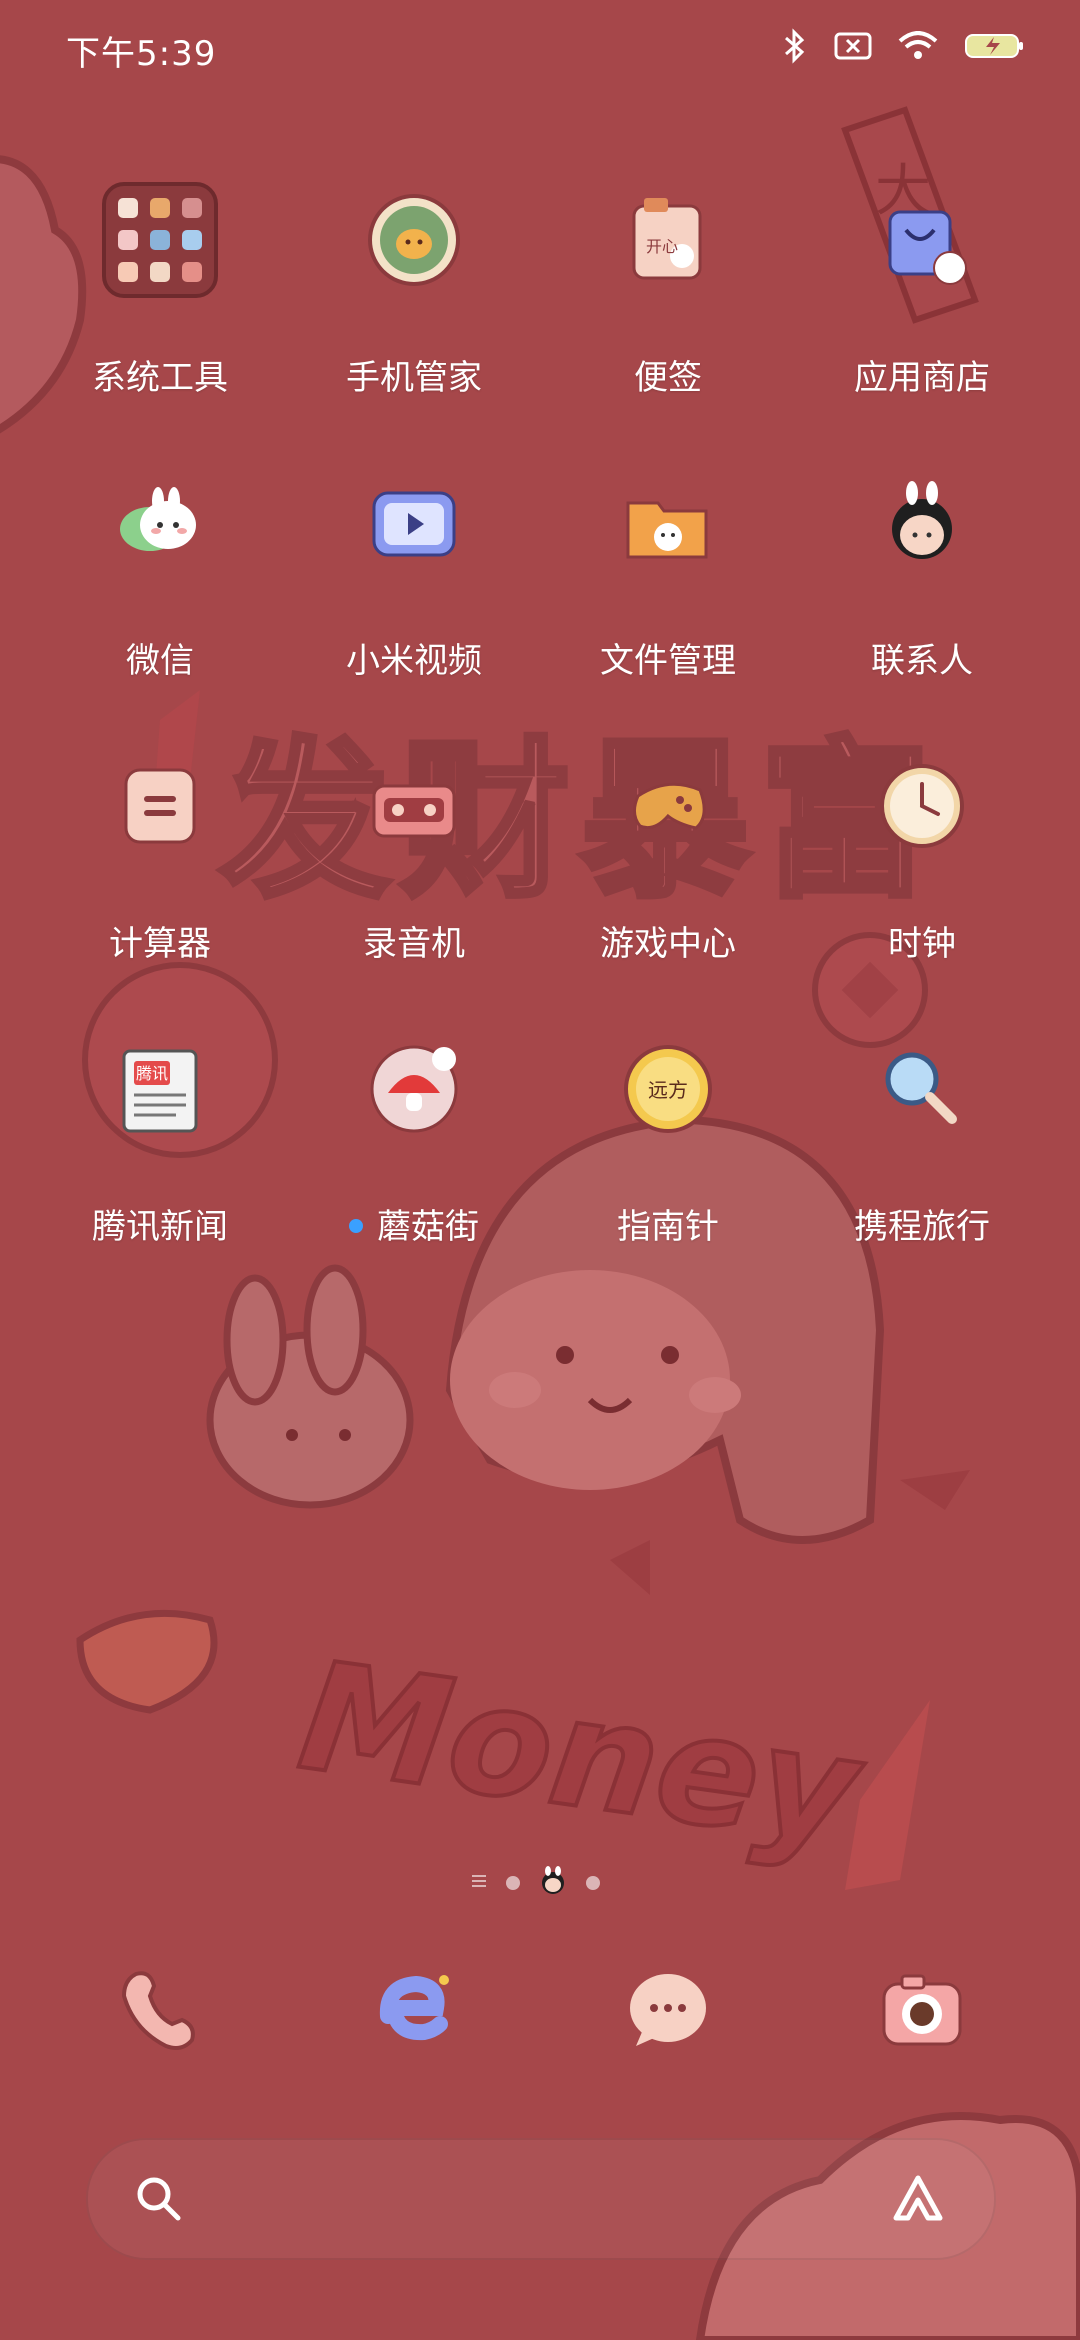 Image resolution: width=1080 pixels, height=2340 pixels. Describe the element at coordinates (668, 1159) in the screenshot. I see `app-compass: 远方 指南针` at that location.